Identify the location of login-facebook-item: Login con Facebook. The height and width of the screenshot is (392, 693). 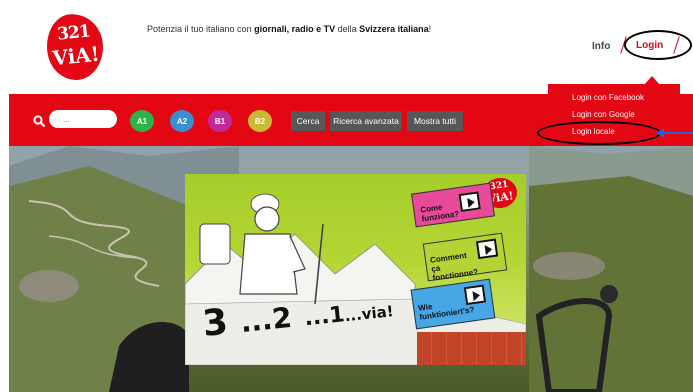
(608, 97).